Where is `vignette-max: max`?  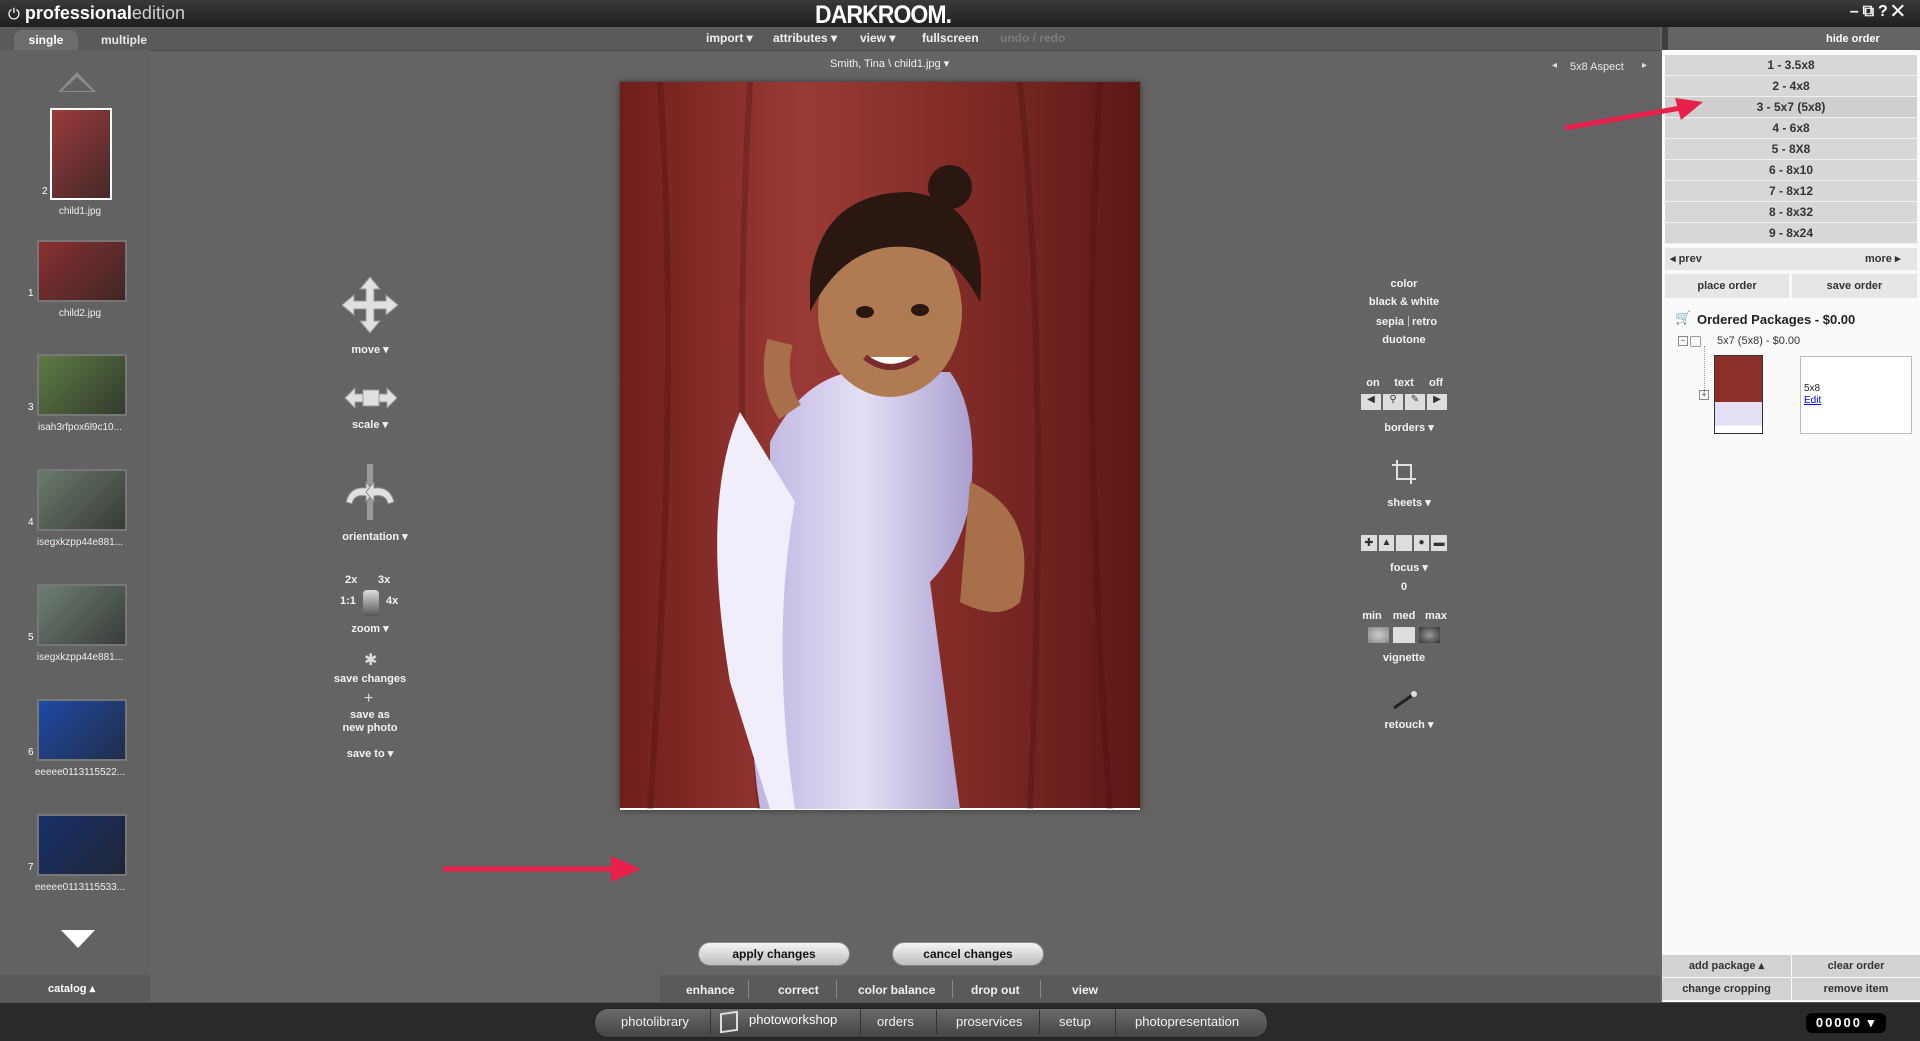 vignette-max: max is located at coordinates (1436, 616).